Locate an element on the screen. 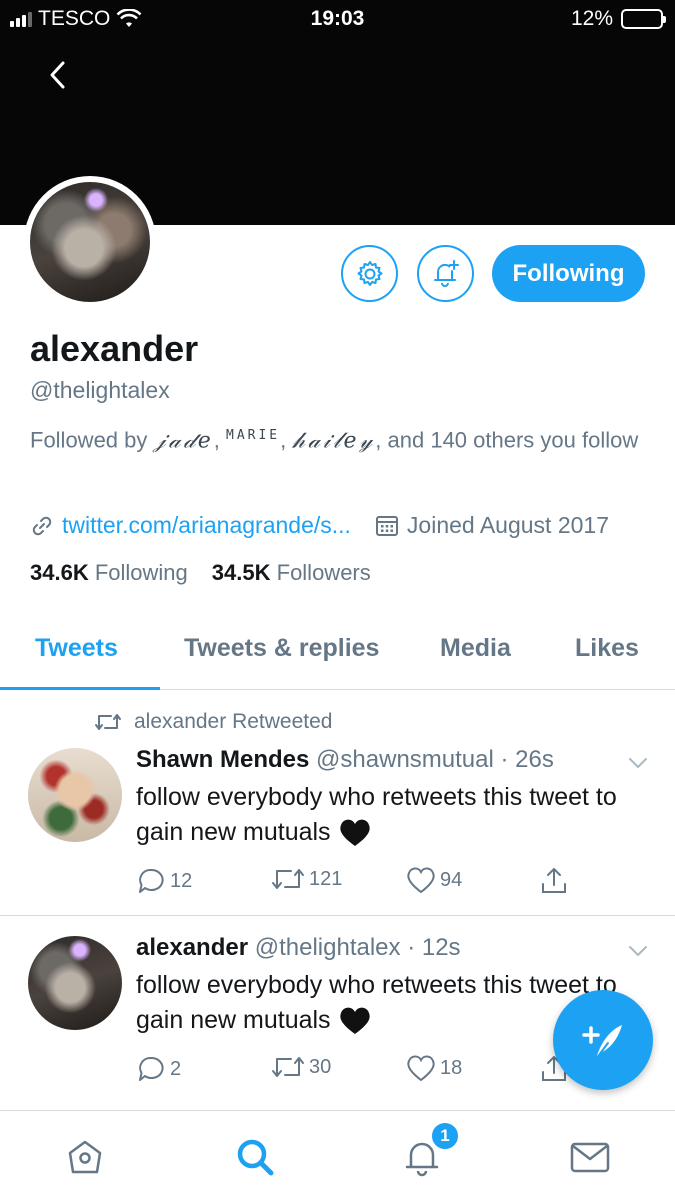  followers-count: 34.5K is located at coordinates (241, 572).